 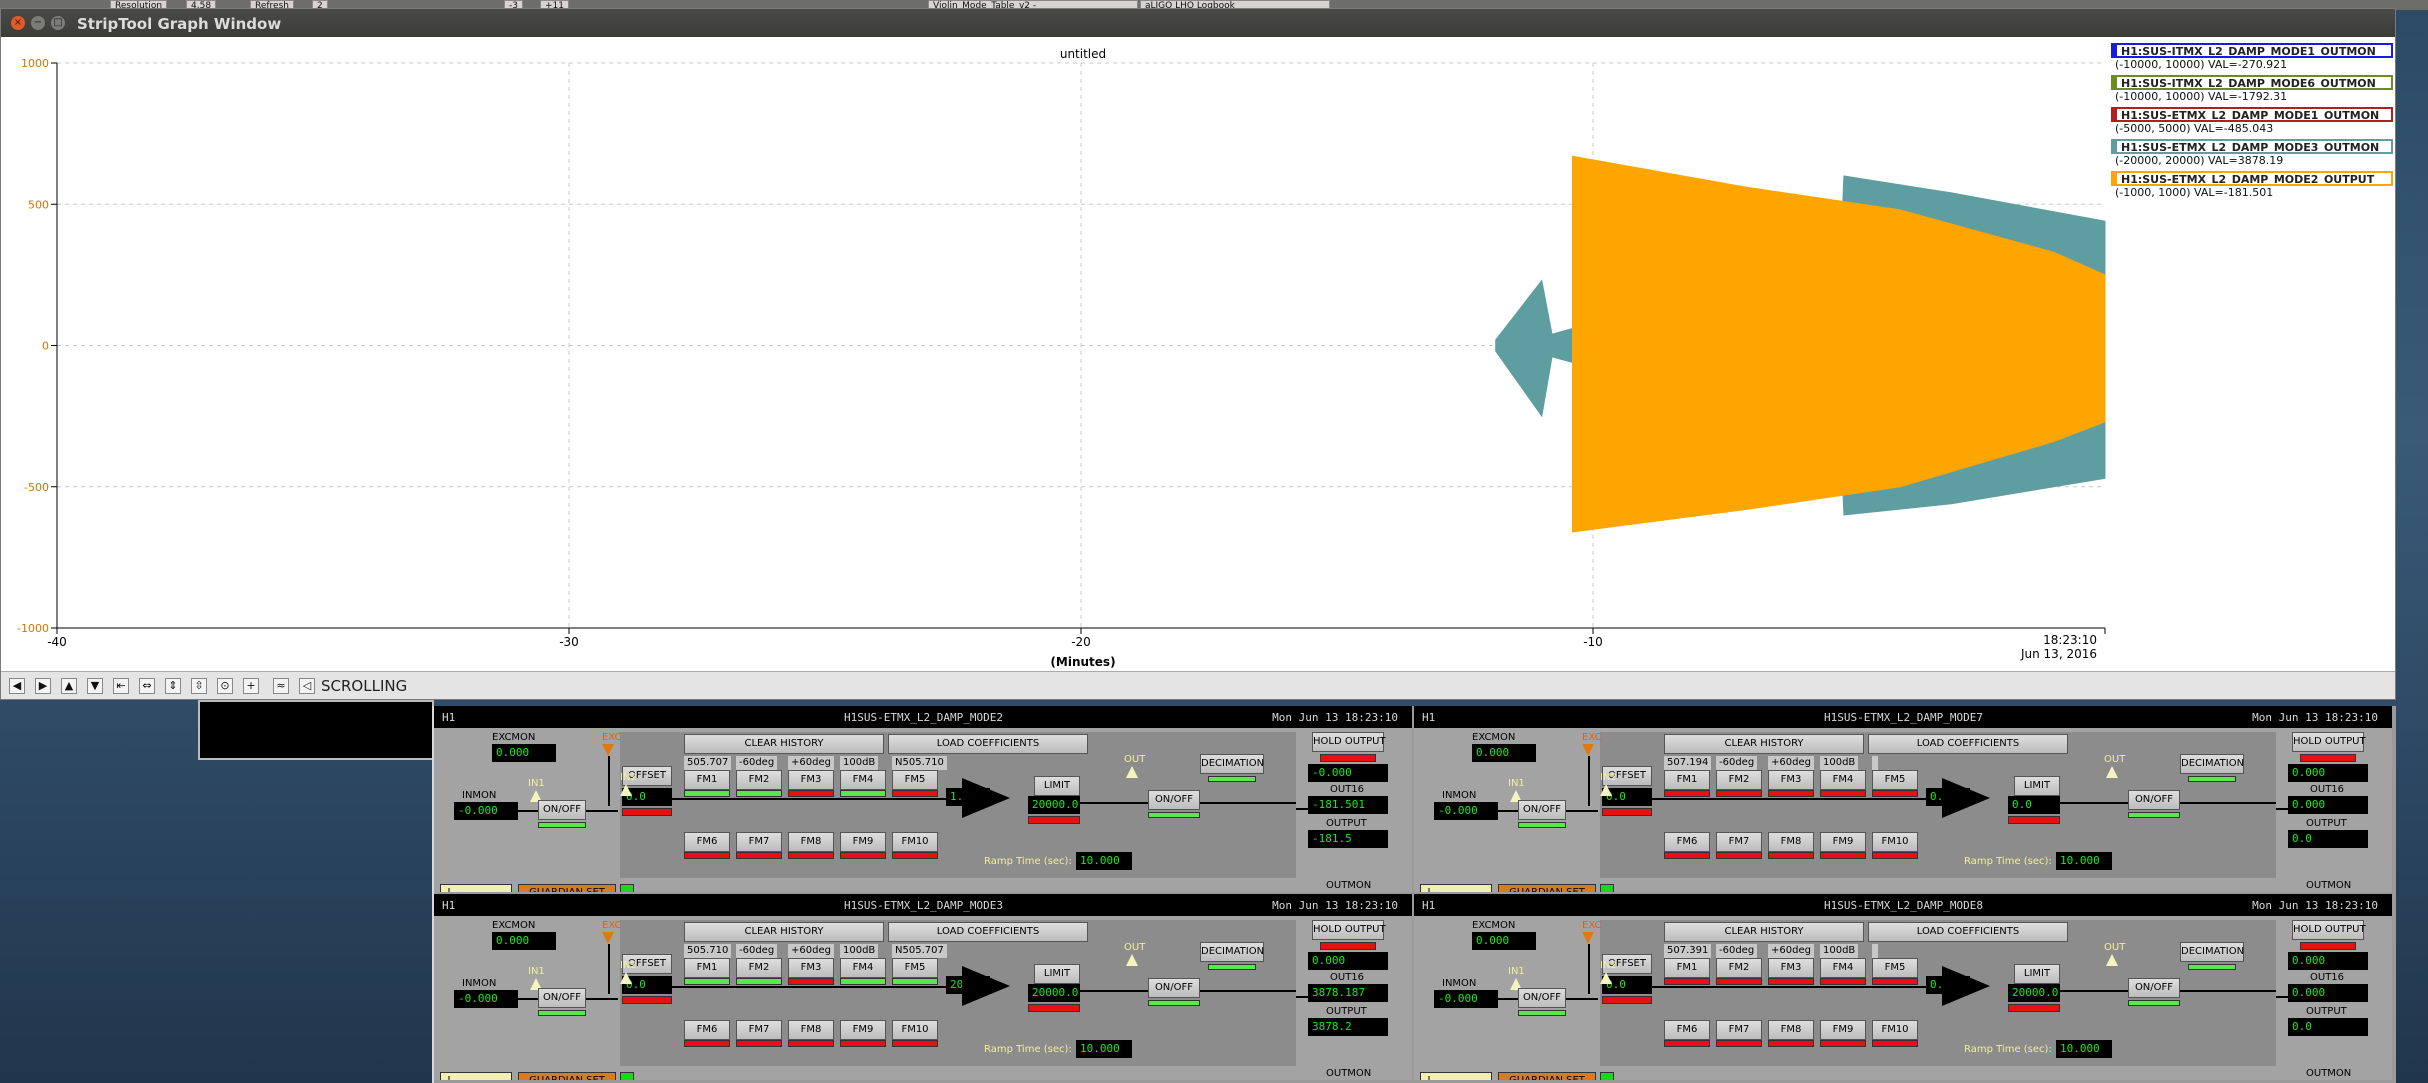 I want to click on zoom-y-in-icon: ⇕, so click(x=173, y=686).